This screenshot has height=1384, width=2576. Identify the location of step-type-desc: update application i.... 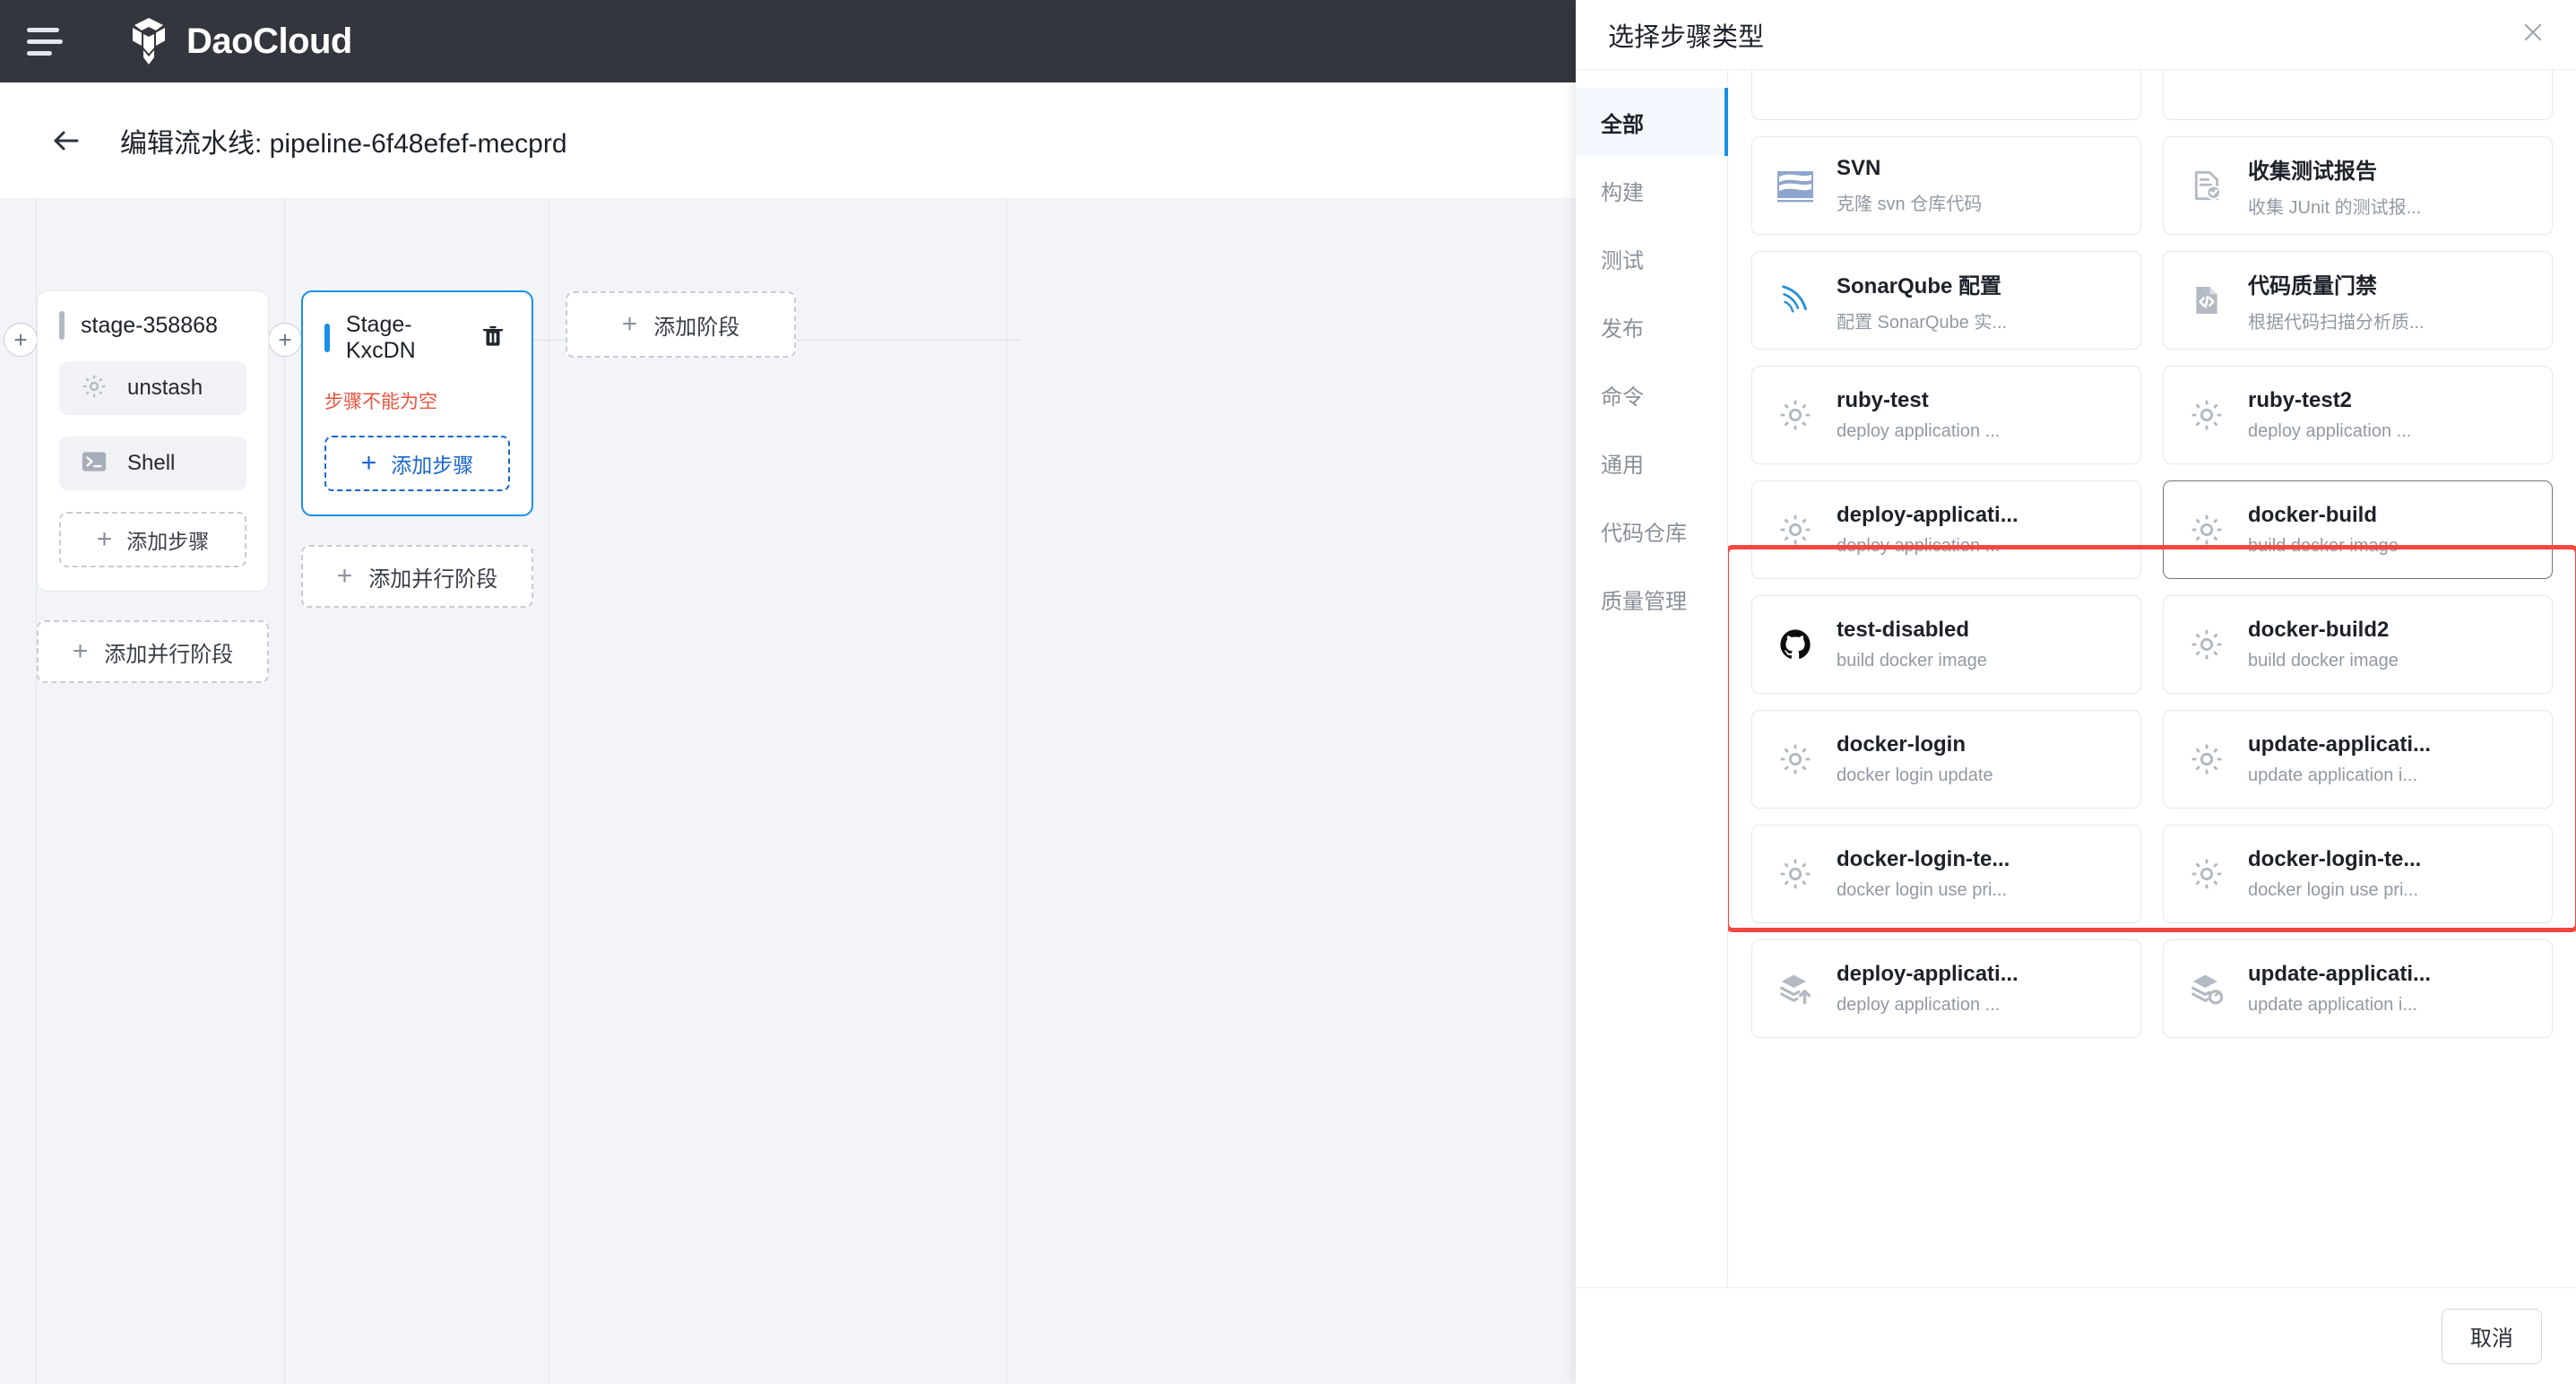
(2333, 775).